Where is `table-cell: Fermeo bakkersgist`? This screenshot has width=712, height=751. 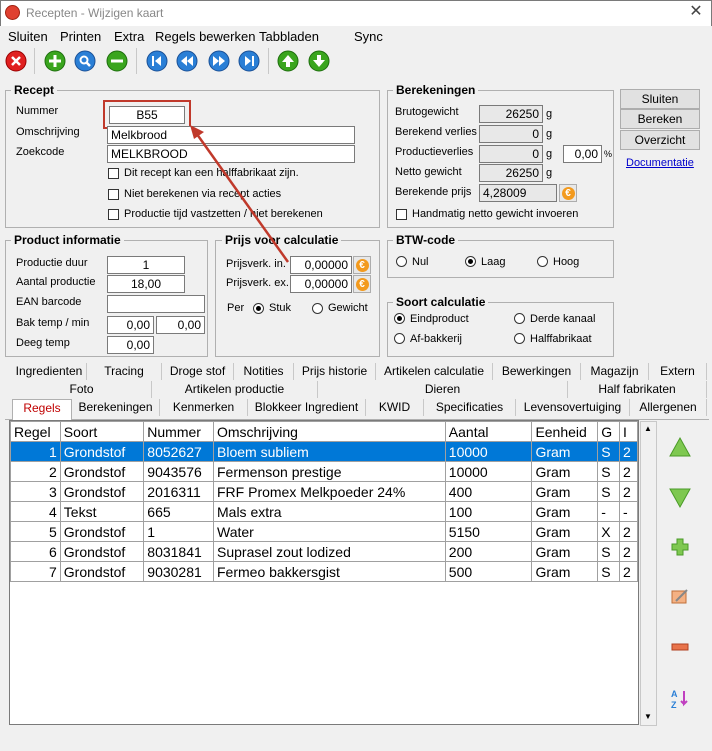 table-cell: Fermeo bakkersgist is located at coordinates (329, 571).